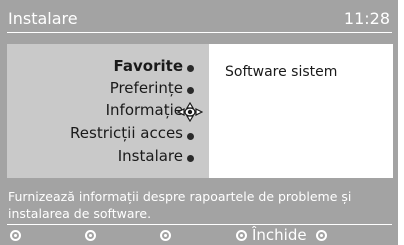 This screenshot has height=245, width=404. I want to click on frame-left, so click(3, 110).